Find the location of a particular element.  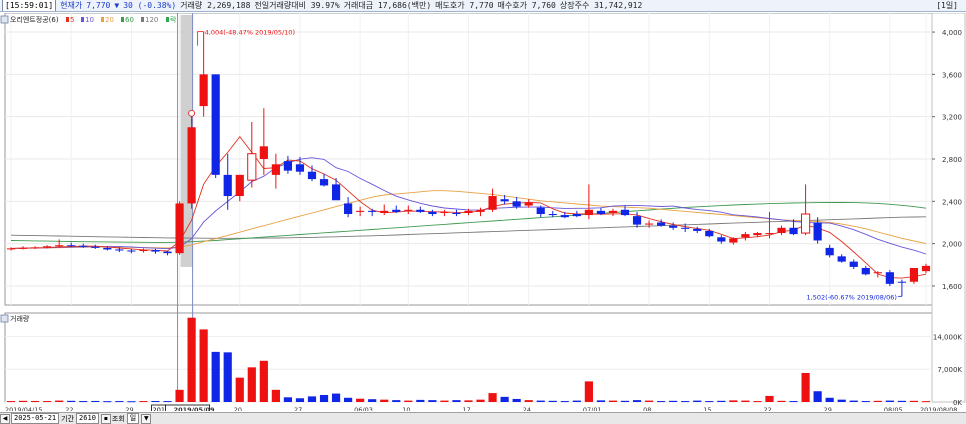

x-axis-label: 20 is located at coordinates (238, 408).